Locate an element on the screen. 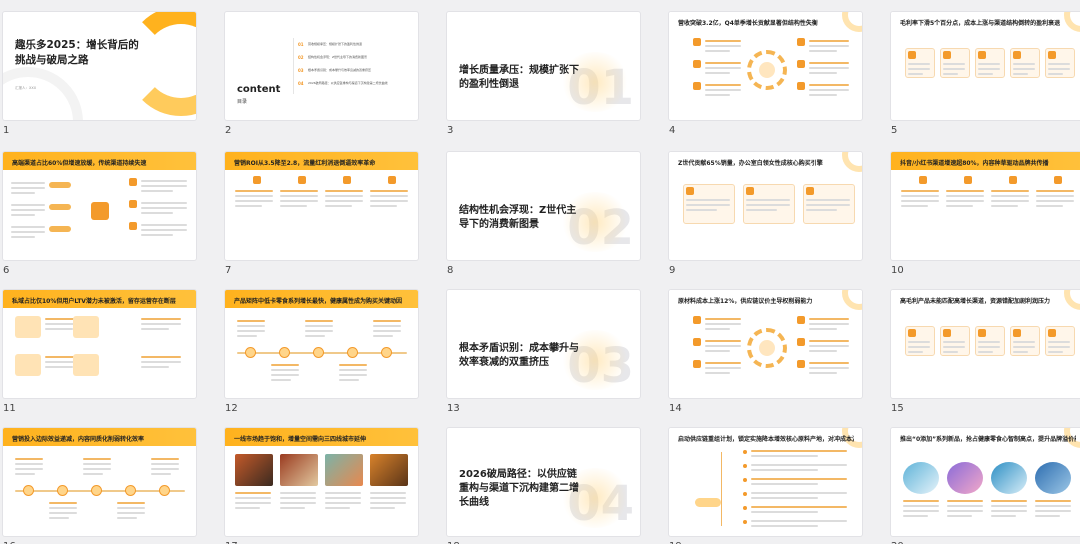  slide-thumbnail-16: 营销投入边际效益递减，内容同质化削弱转化效率16 is located at coordinates (99, 486).